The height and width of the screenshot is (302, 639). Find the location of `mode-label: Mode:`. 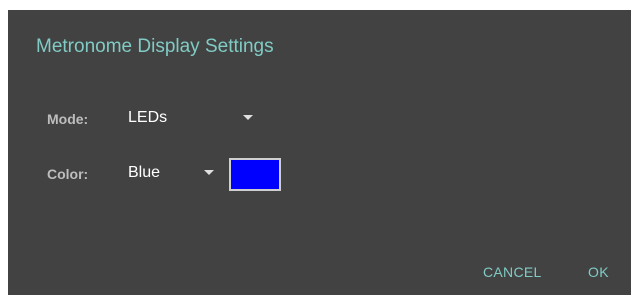

mode-label: Mode: is located at coordinates (68, 119).